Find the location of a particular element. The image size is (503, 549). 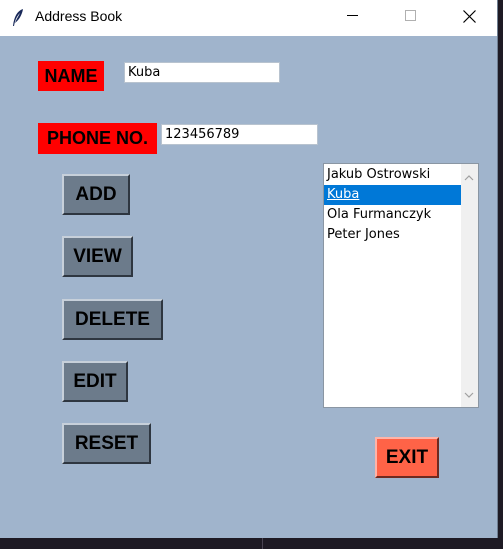

taskbar is located at coordinates (251, 543).